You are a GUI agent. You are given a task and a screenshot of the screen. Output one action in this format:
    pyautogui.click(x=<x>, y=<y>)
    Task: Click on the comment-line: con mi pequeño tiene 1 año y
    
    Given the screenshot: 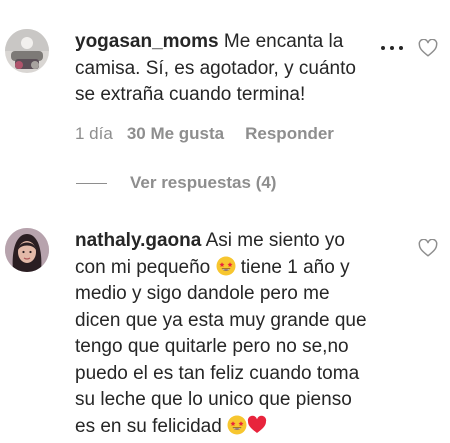 What is the action you would take?
    pyautogui.click(x=240, y=268)
    